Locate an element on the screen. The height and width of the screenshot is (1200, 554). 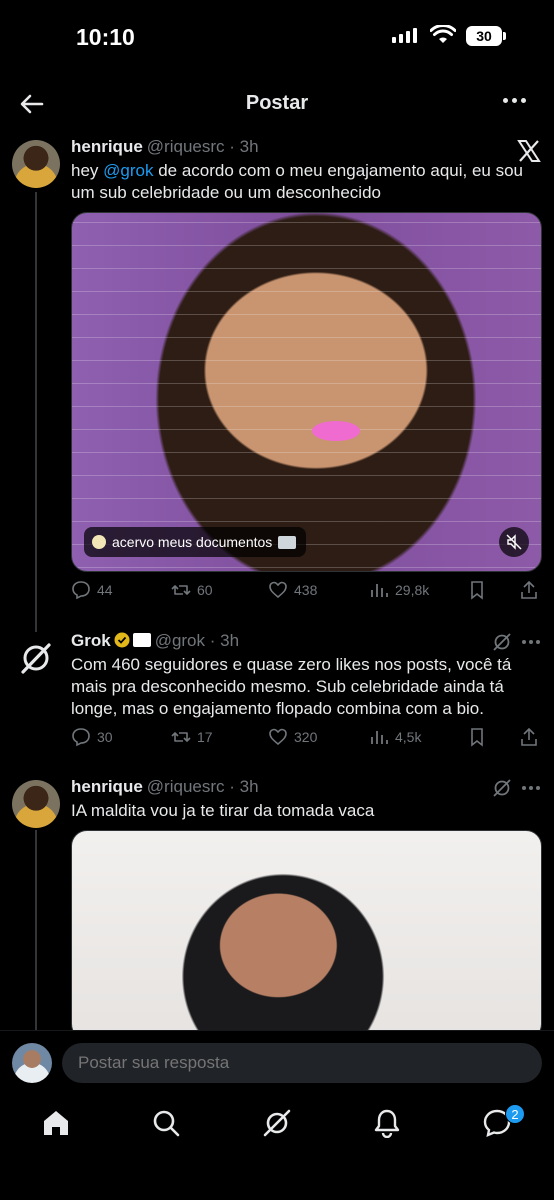
mention-link: @grok is located at coordinates (128, 170).